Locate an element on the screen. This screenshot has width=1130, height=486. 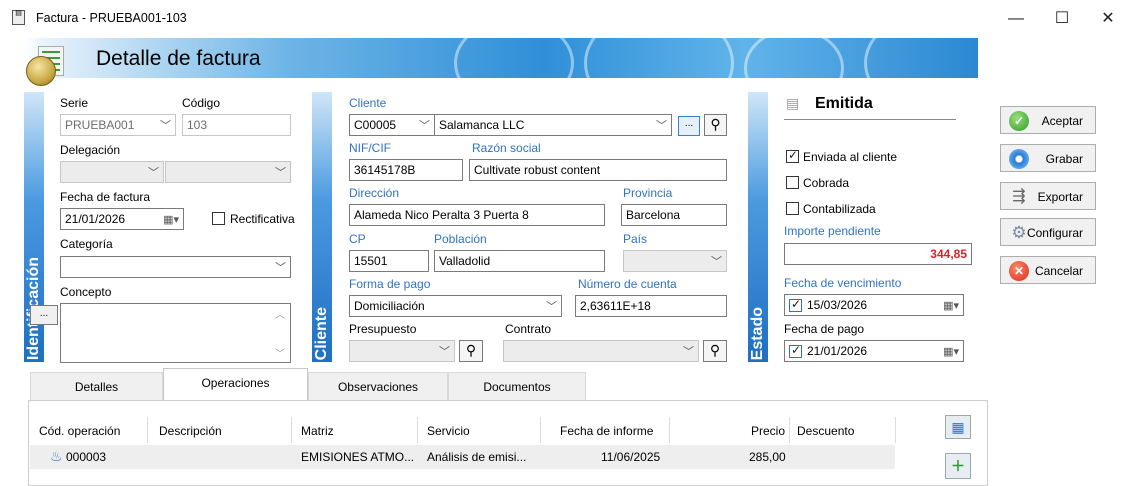
enviada-label: Enviada al cliente is located at coordinates (850, 157).